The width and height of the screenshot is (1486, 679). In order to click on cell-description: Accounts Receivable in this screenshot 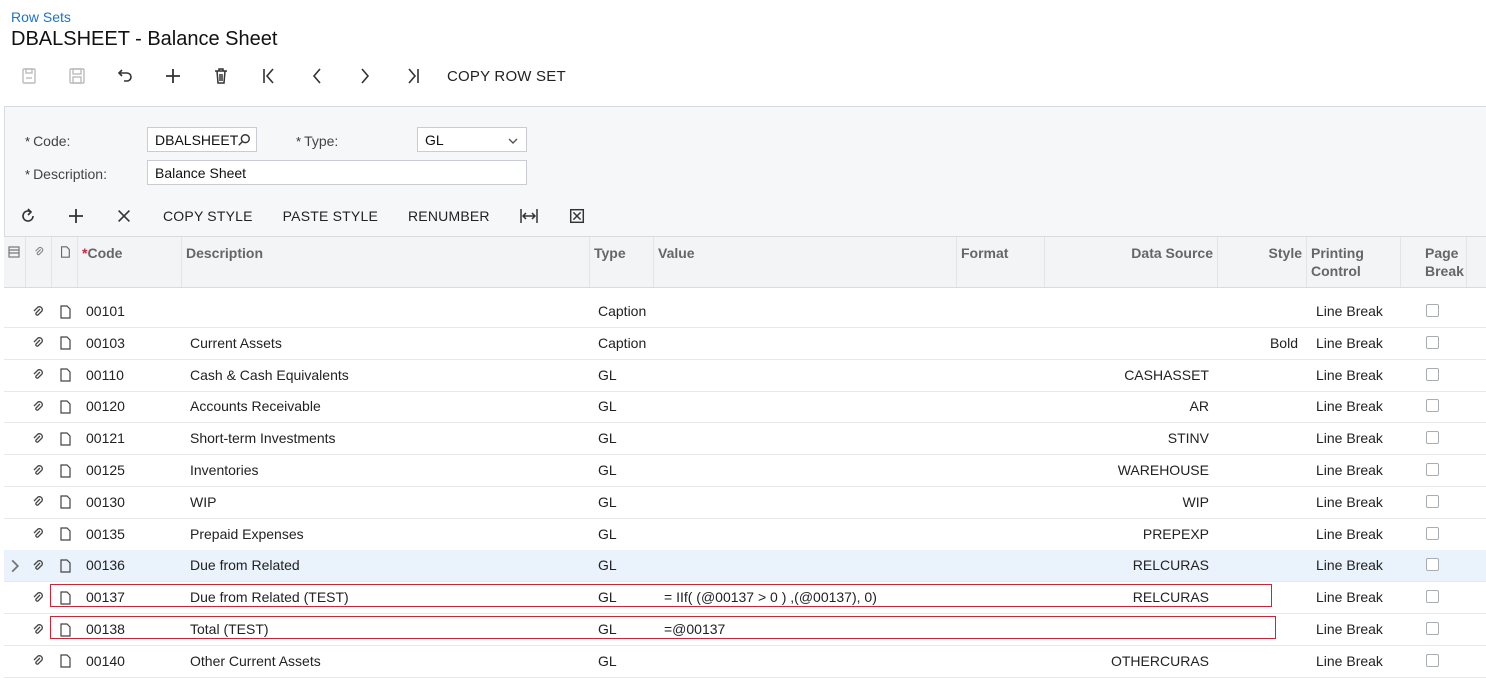, I will do `click(255, 406)`.